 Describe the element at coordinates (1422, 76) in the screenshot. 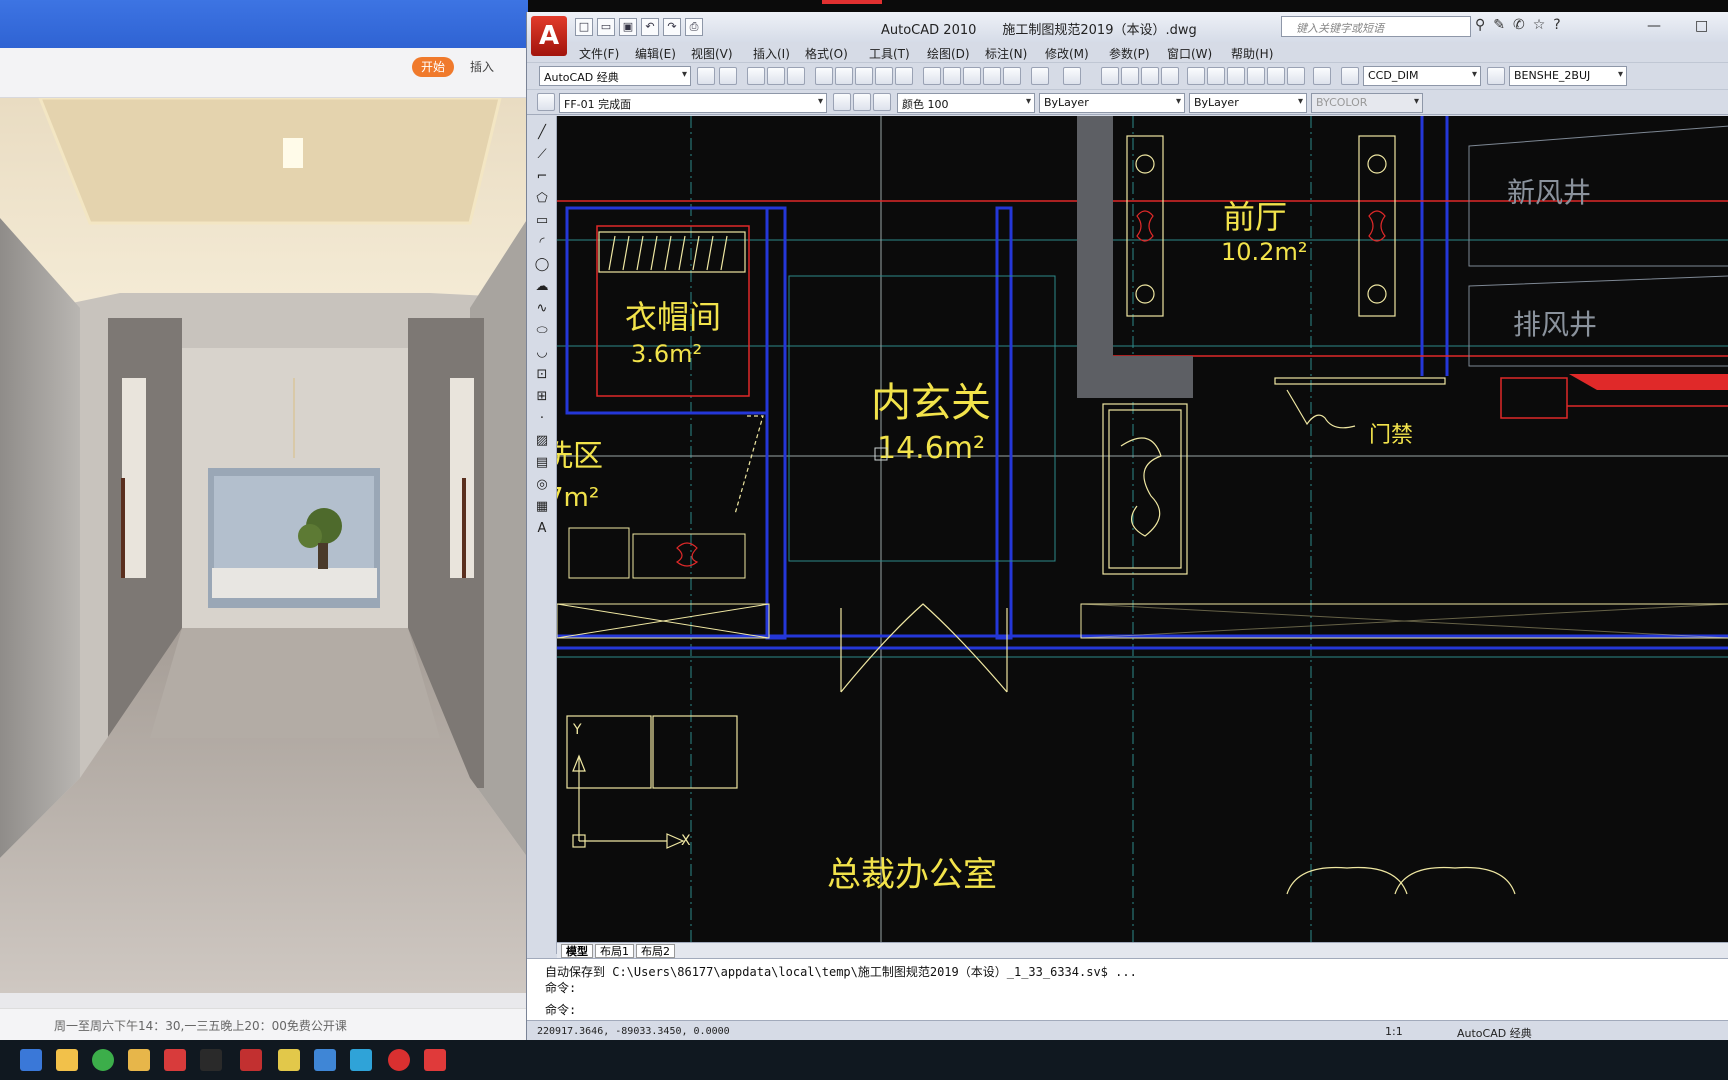

I see `dimstyle-combo: CCD_DIM` at that location.